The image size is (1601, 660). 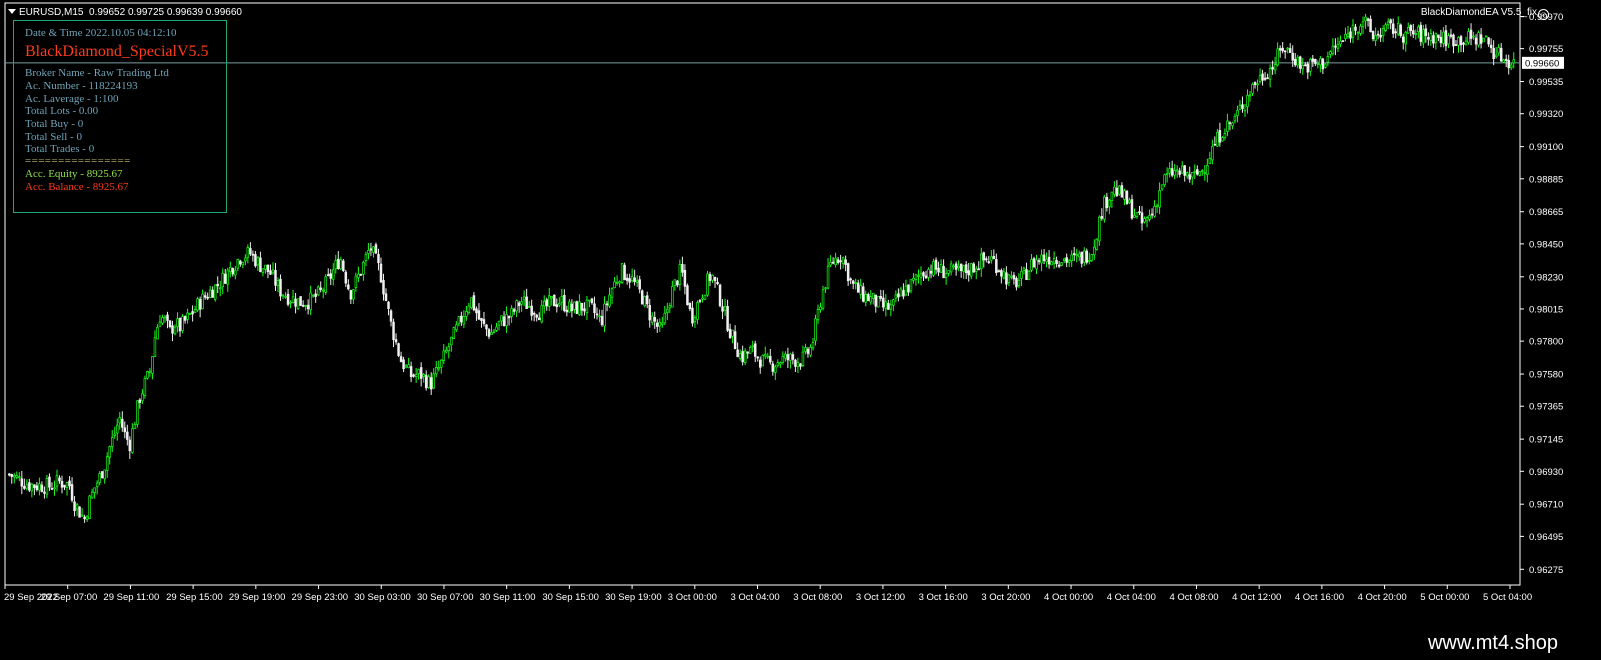 What do you see at coordinates (12, 11) in the screenshot?
I see `chart-menu-triangle-icon` at bounding box center [12, 11].